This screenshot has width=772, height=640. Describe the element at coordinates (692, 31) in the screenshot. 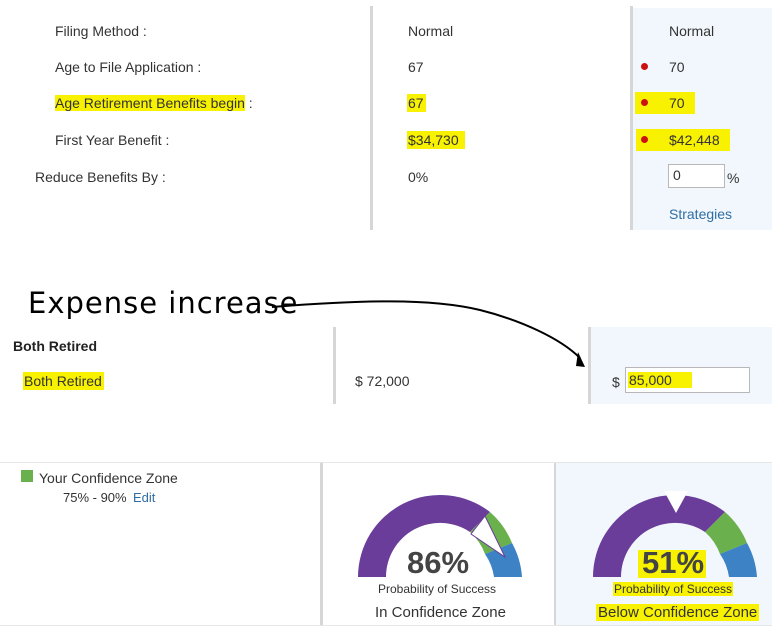

I see `filing-method-proposed: Normal` at that location.